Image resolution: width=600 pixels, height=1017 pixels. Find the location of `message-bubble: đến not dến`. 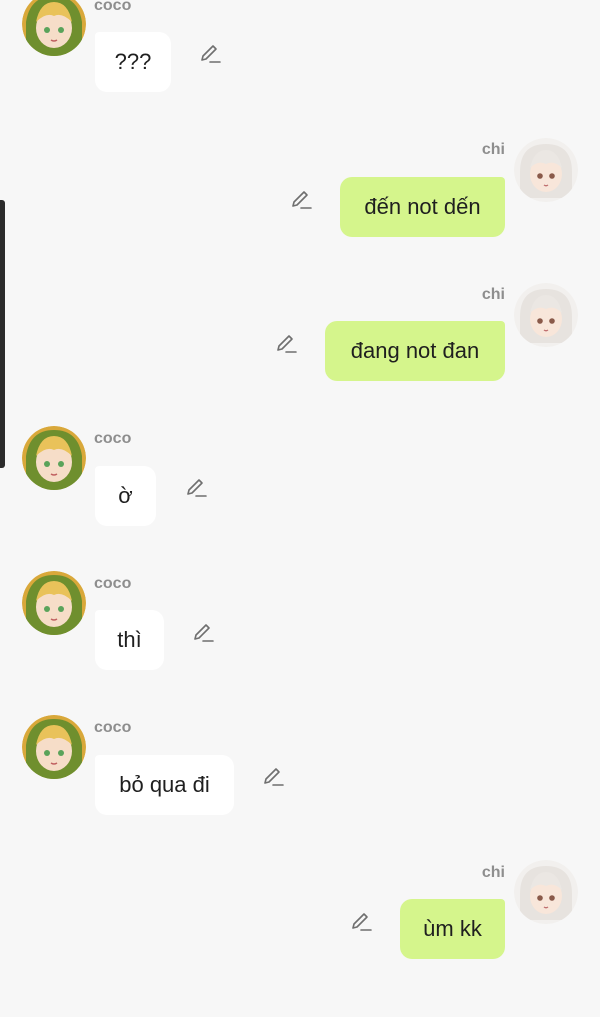

message-bubble: đến not dến is located at coordinates (422, 207).